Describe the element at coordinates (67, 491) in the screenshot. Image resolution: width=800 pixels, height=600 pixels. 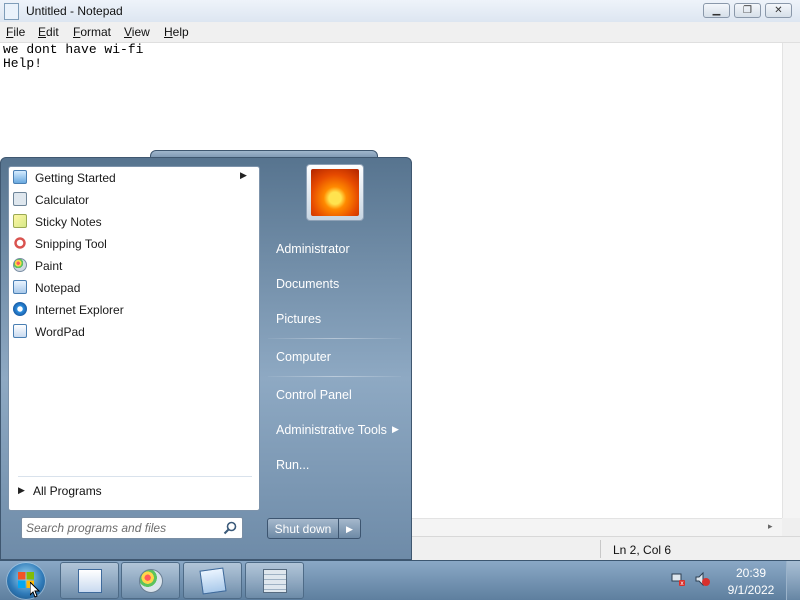
I see `all-programs-label: All Programs` at that location.